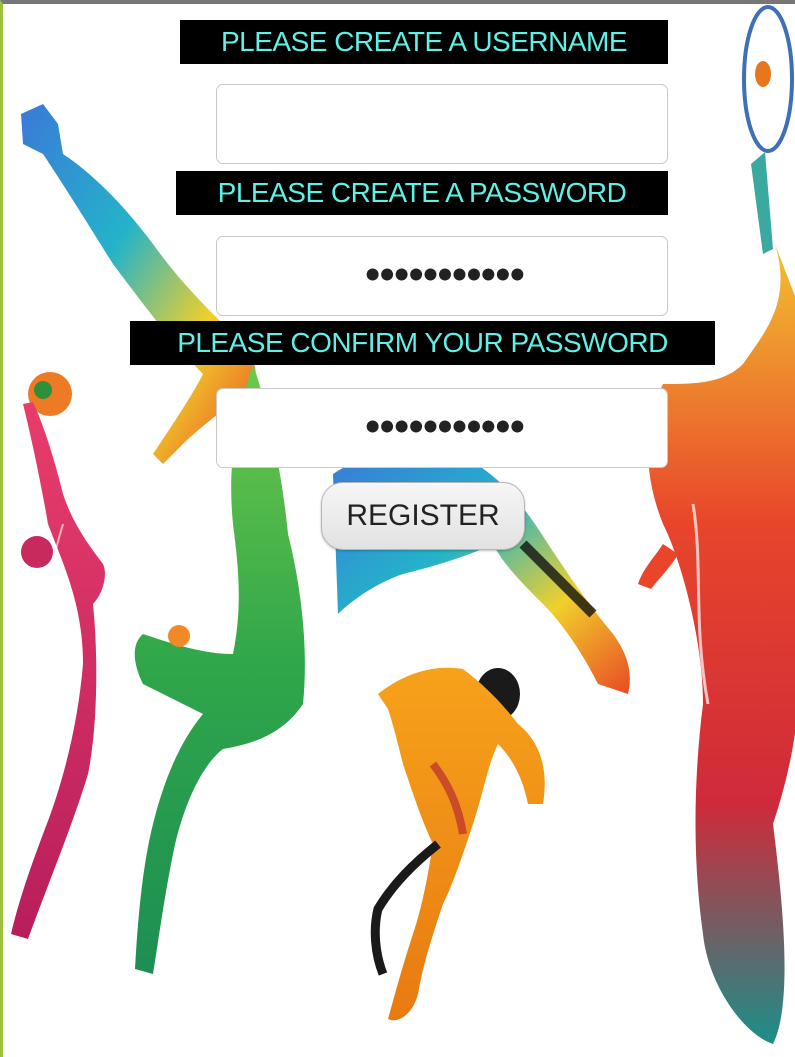 This screenshot has width=795, height=1057. Describe the element at coordinates (424, 42) in the screenshot. I see `username-label: PLEASE CREATE A USERNAME` at that location.